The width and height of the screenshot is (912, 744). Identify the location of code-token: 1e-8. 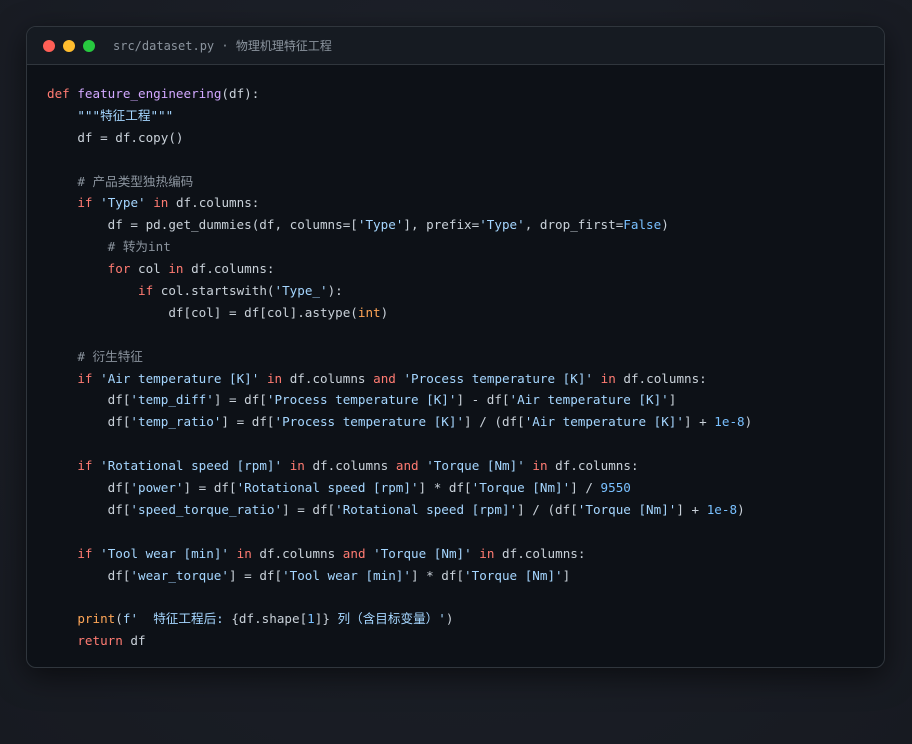
(722, 509).